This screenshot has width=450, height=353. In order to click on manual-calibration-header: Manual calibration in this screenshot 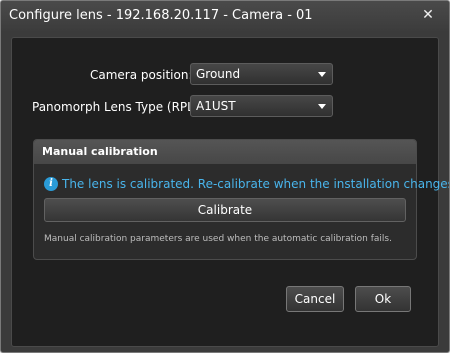, I will do `click(225, 152)`.